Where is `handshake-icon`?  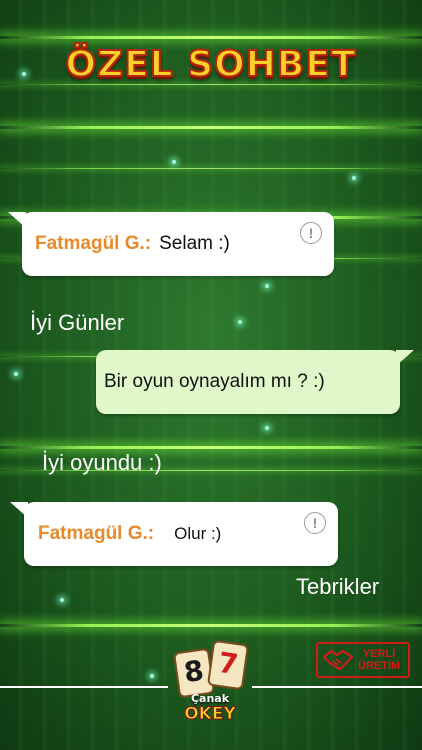 handshake-icon is located at coordinates (338, 660).